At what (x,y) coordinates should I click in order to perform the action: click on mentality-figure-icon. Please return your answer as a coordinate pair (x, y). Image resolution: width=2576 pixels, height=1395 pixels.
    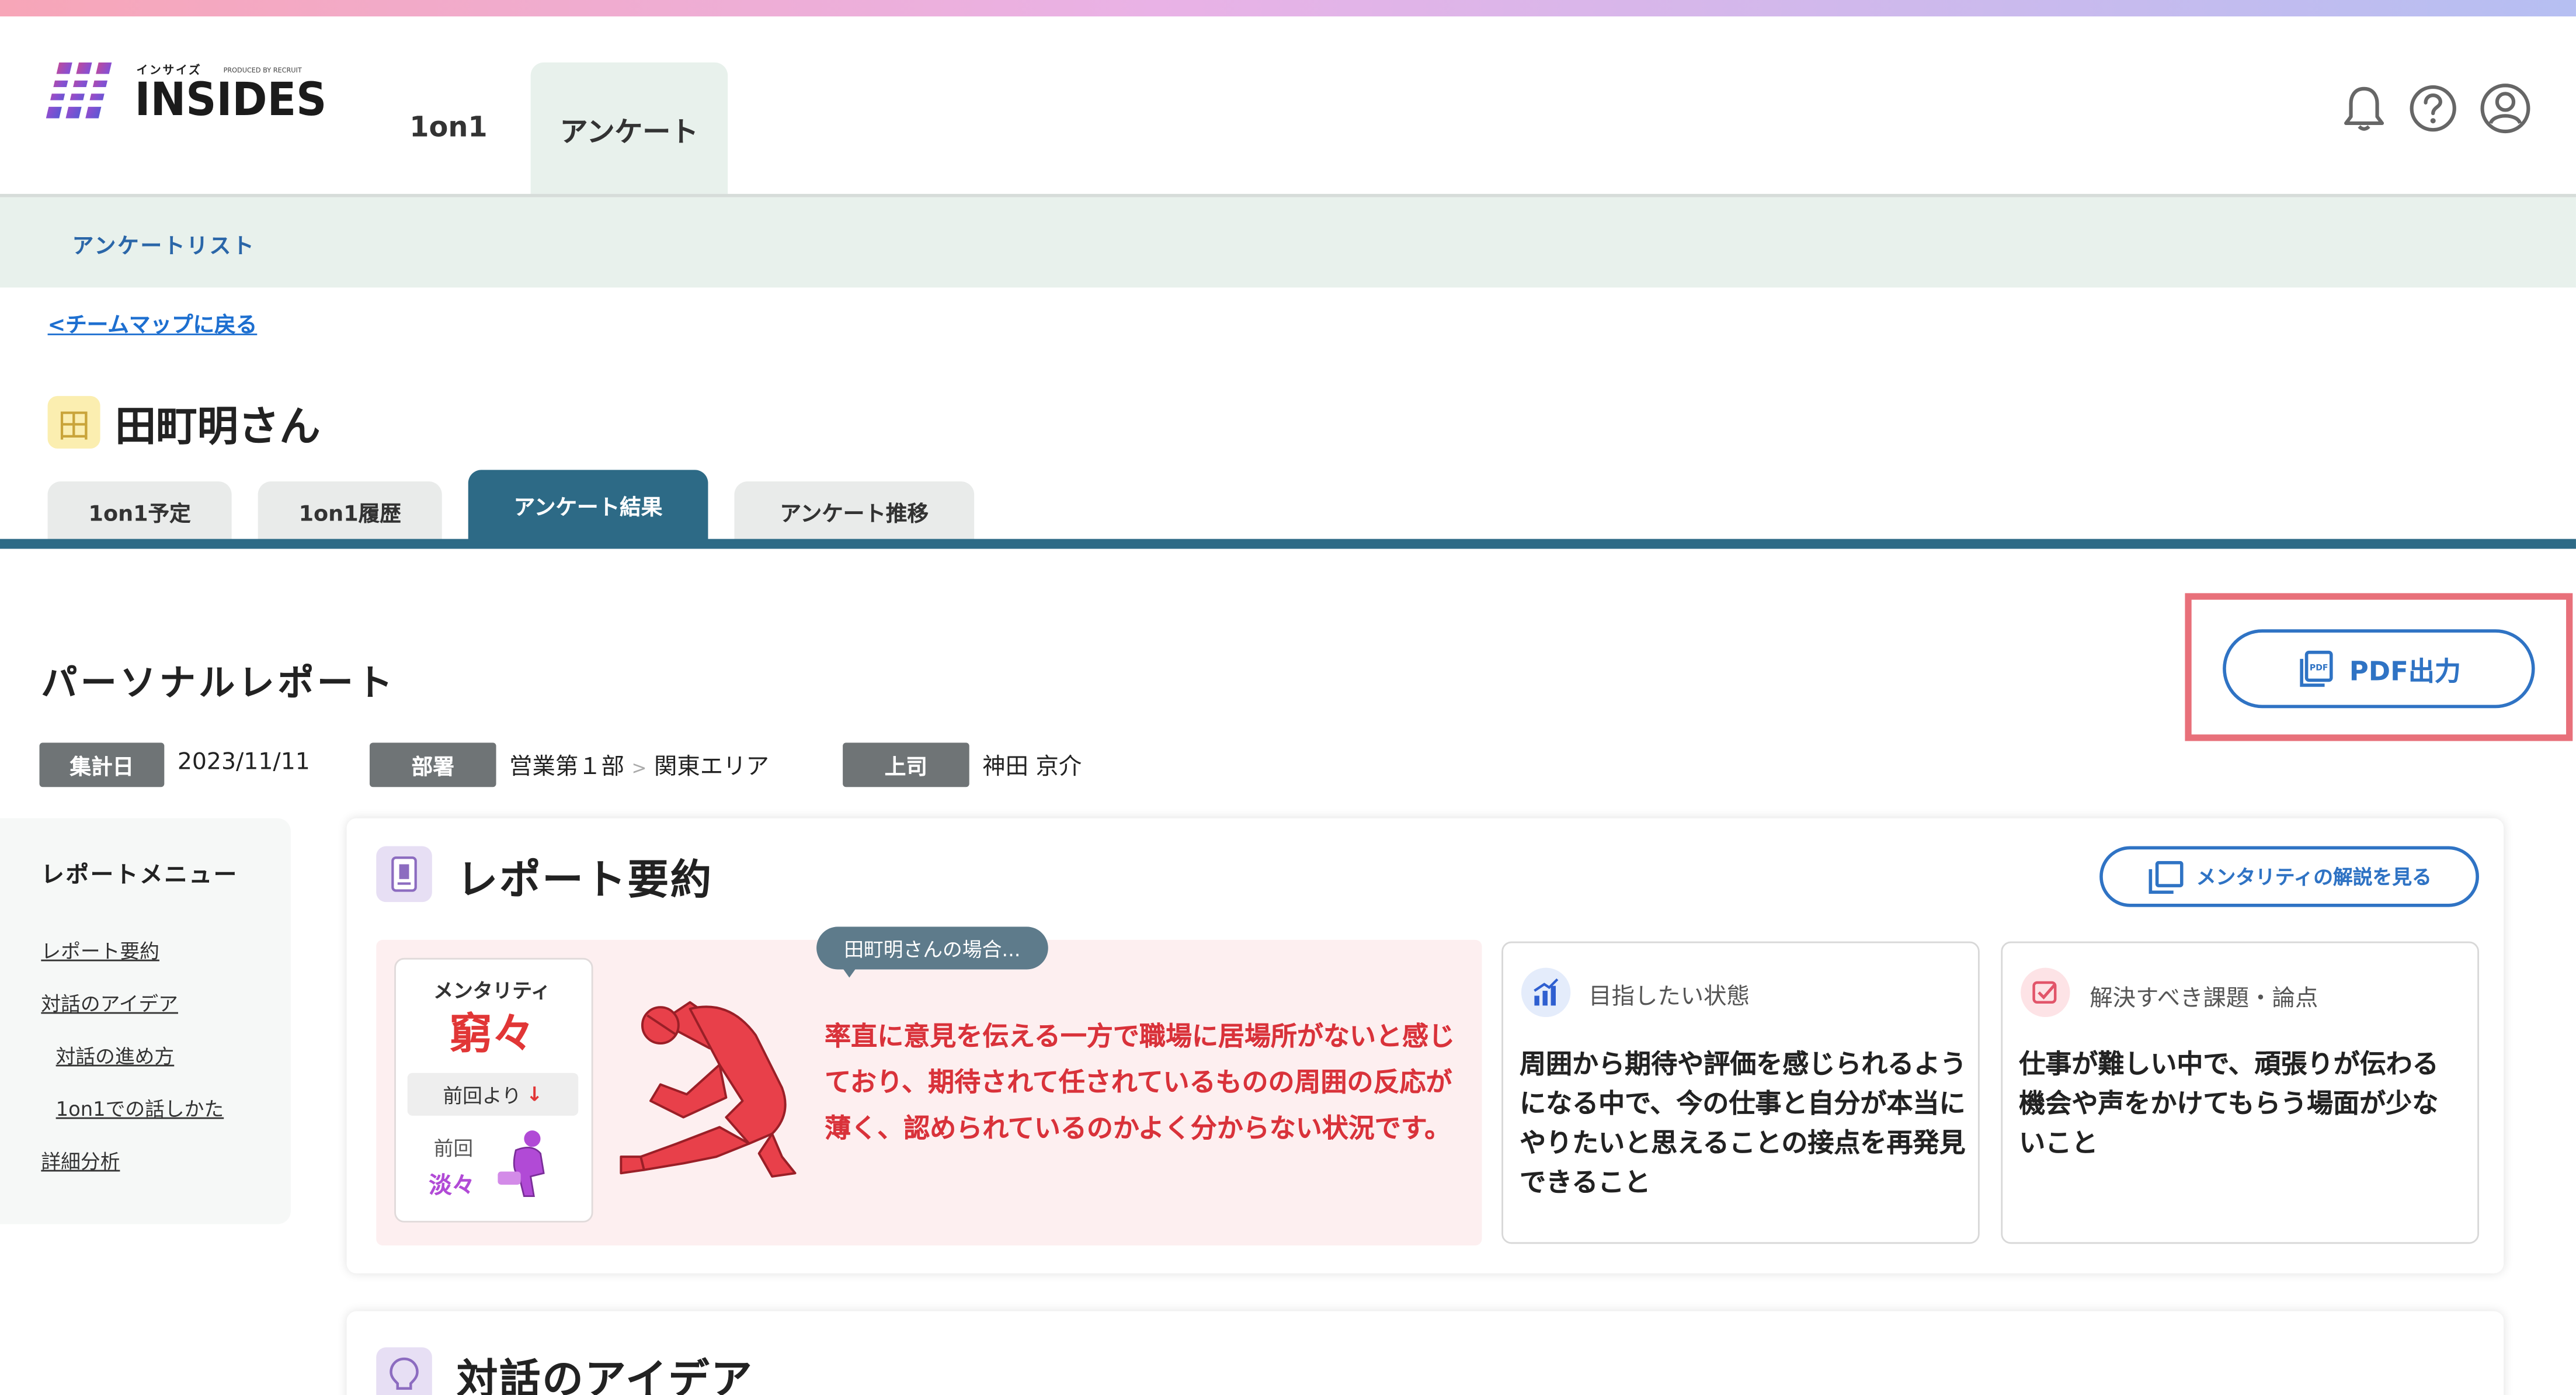
    Looking at the image, I should click on (709, 1089).